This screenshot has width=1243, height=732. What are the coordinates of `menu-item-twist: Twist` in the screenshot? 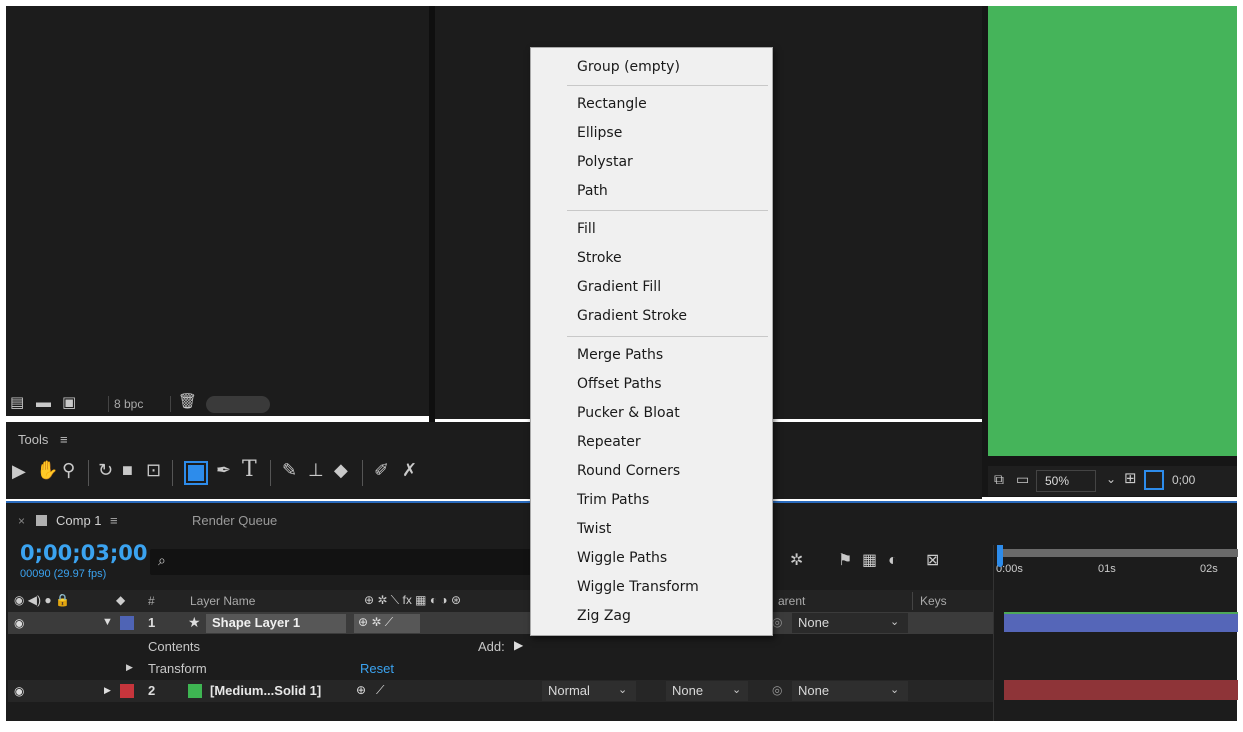 It's located at (594, 529).